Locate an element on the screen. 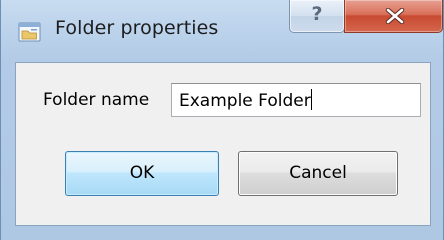 This screenshot has width=444, height=240. close-icon is located at coordinates (395, 16).